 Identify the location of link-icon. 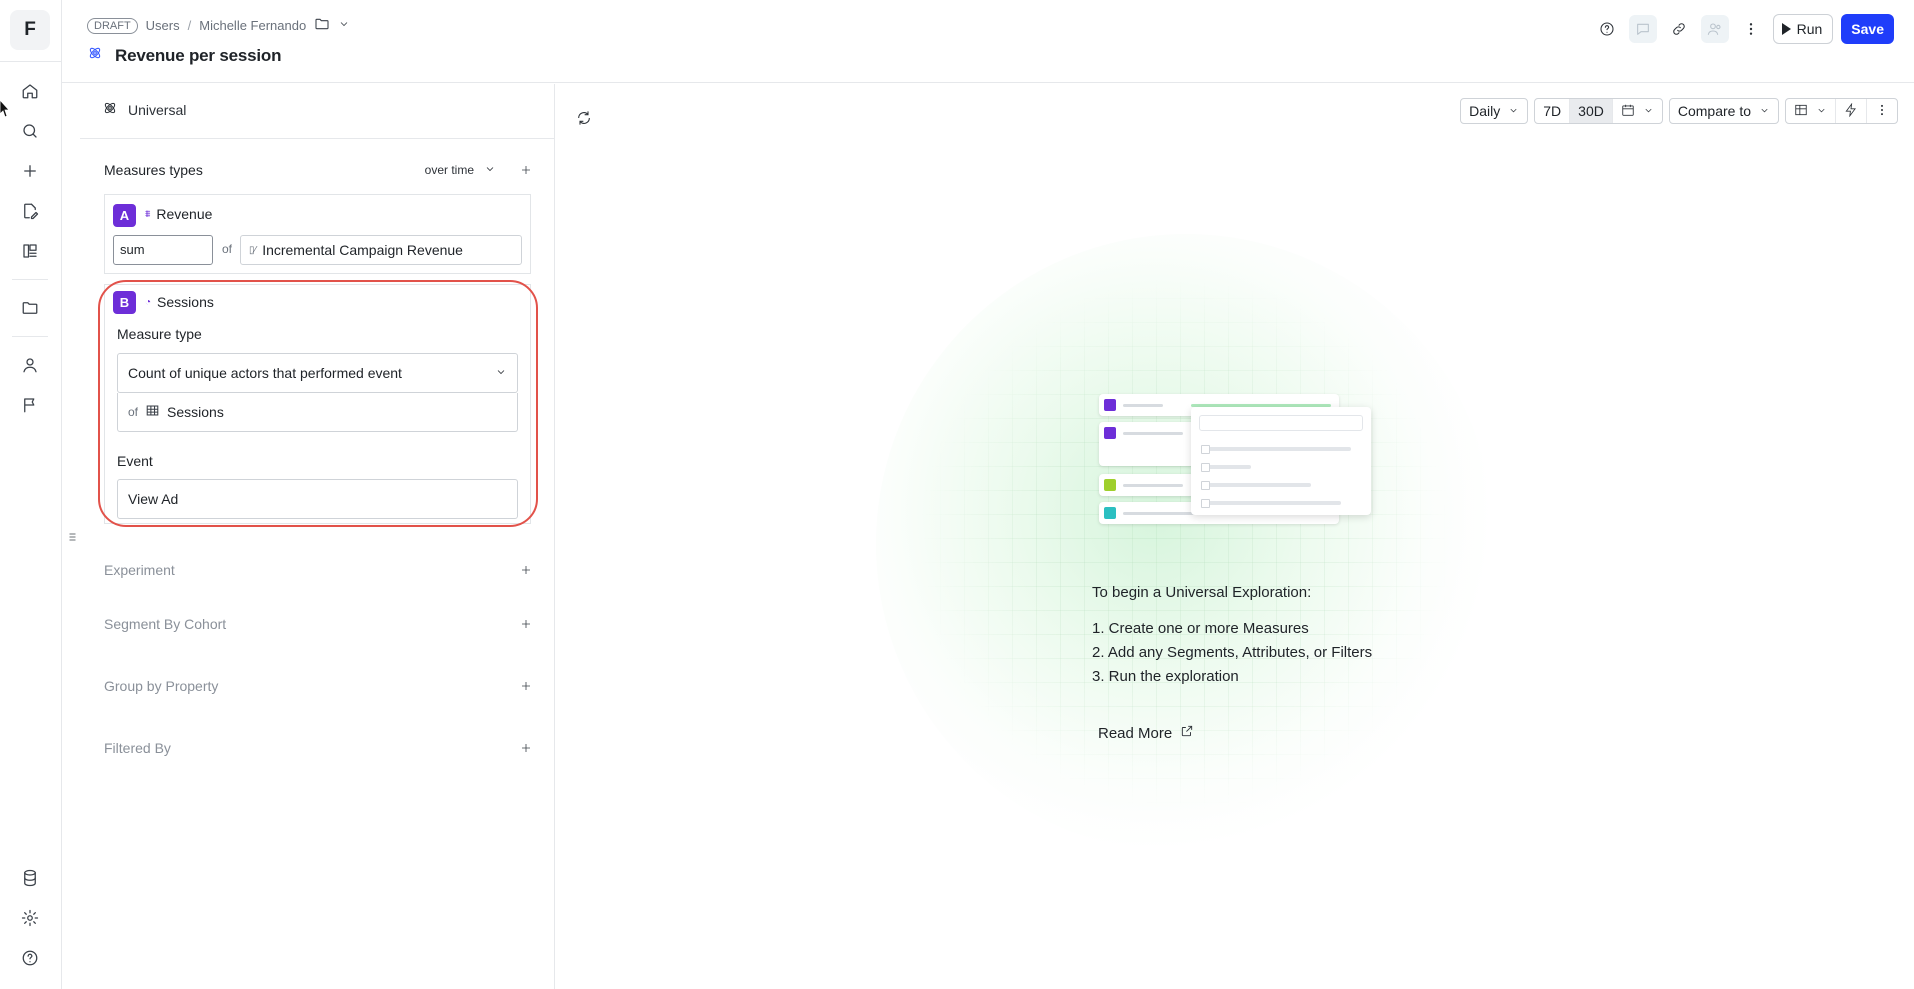
(1679, 29).